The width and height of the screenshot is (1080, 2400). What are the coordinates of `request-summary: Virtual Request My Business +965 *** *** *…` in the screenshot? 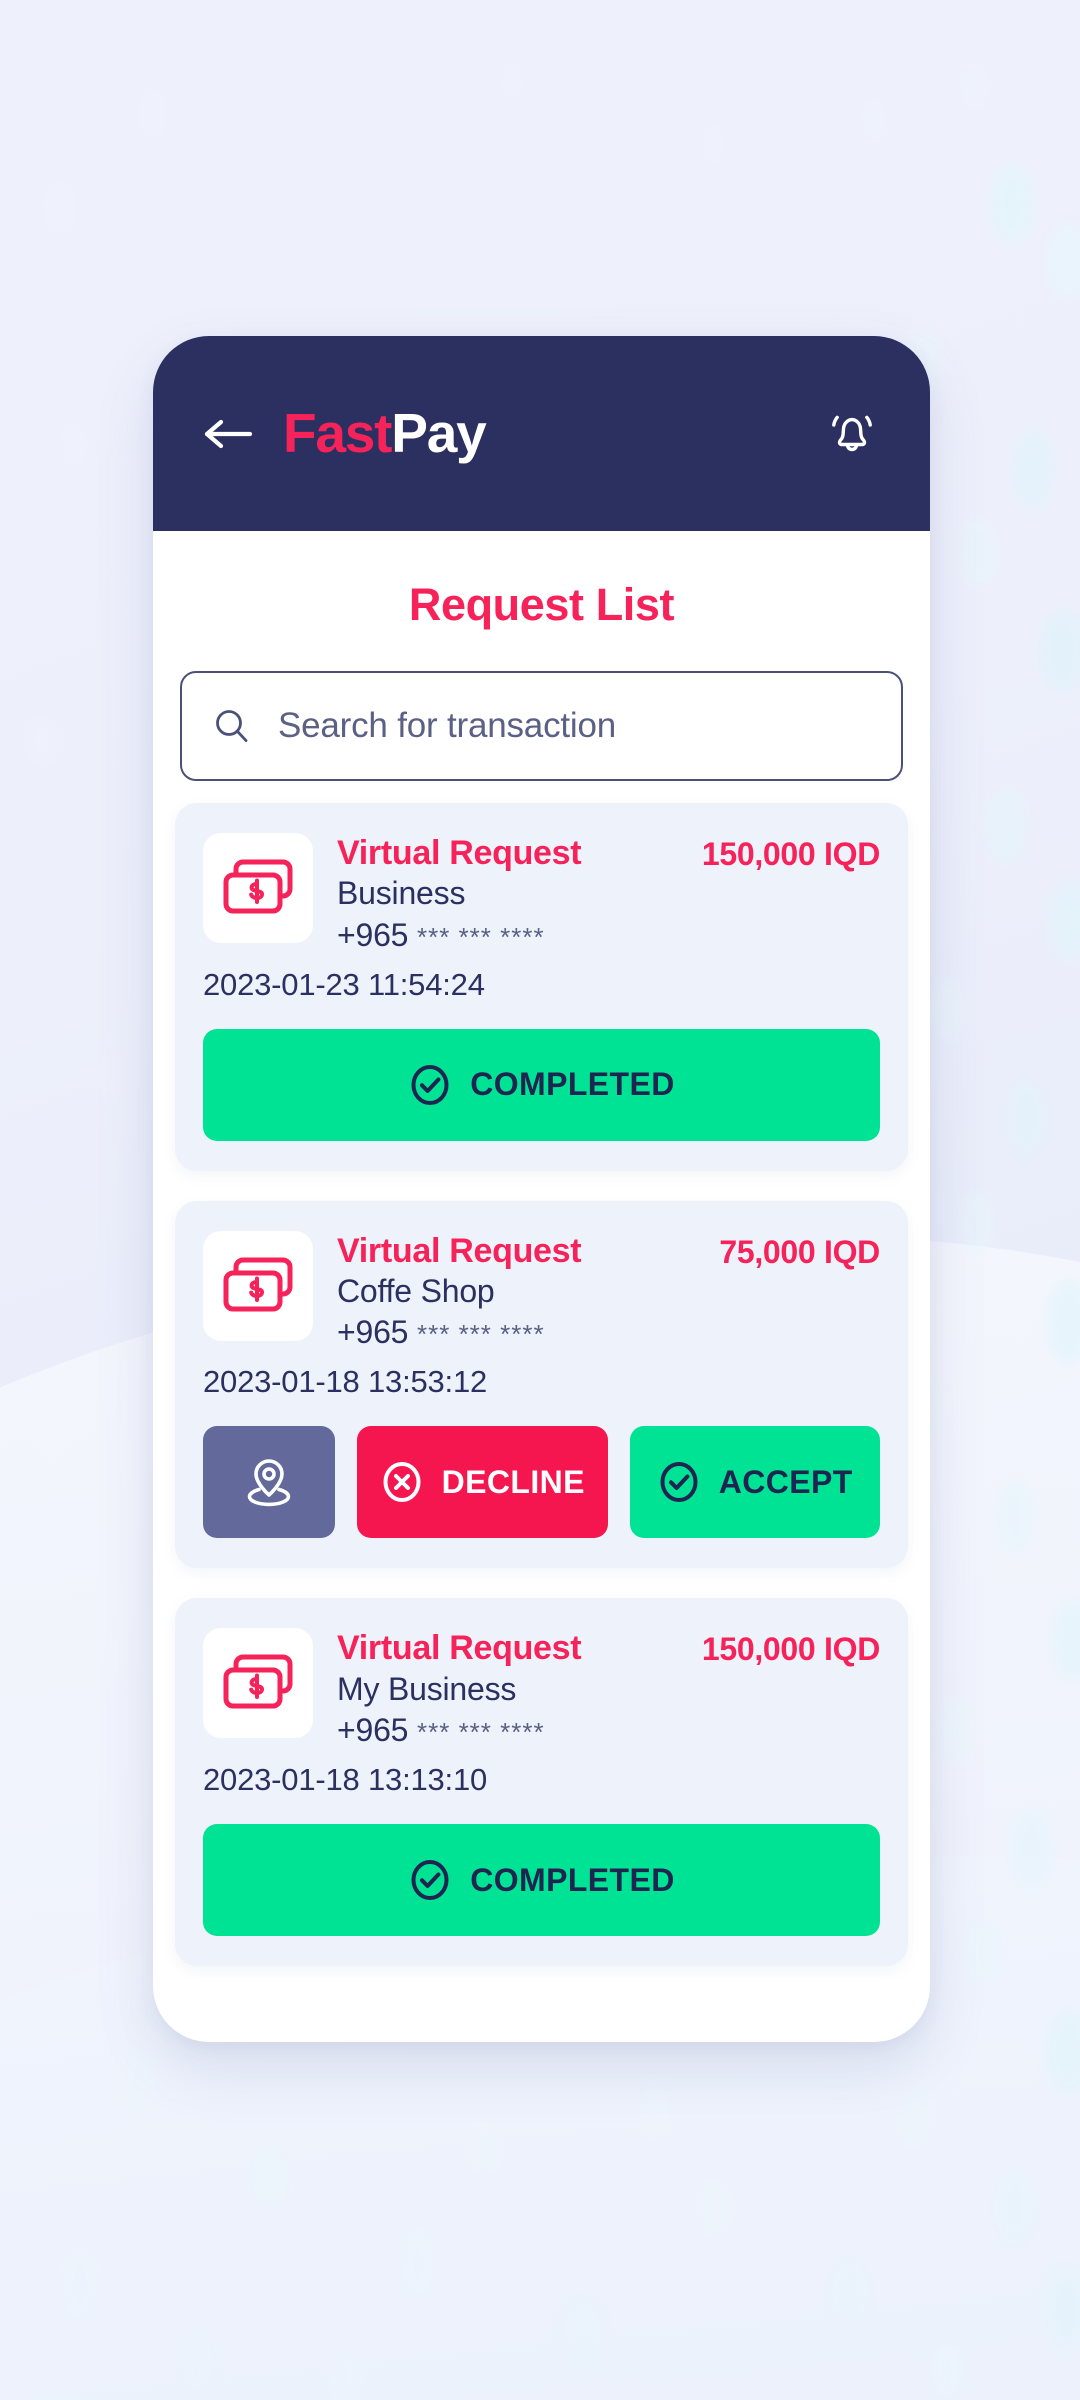 It's located at (541, 1689).